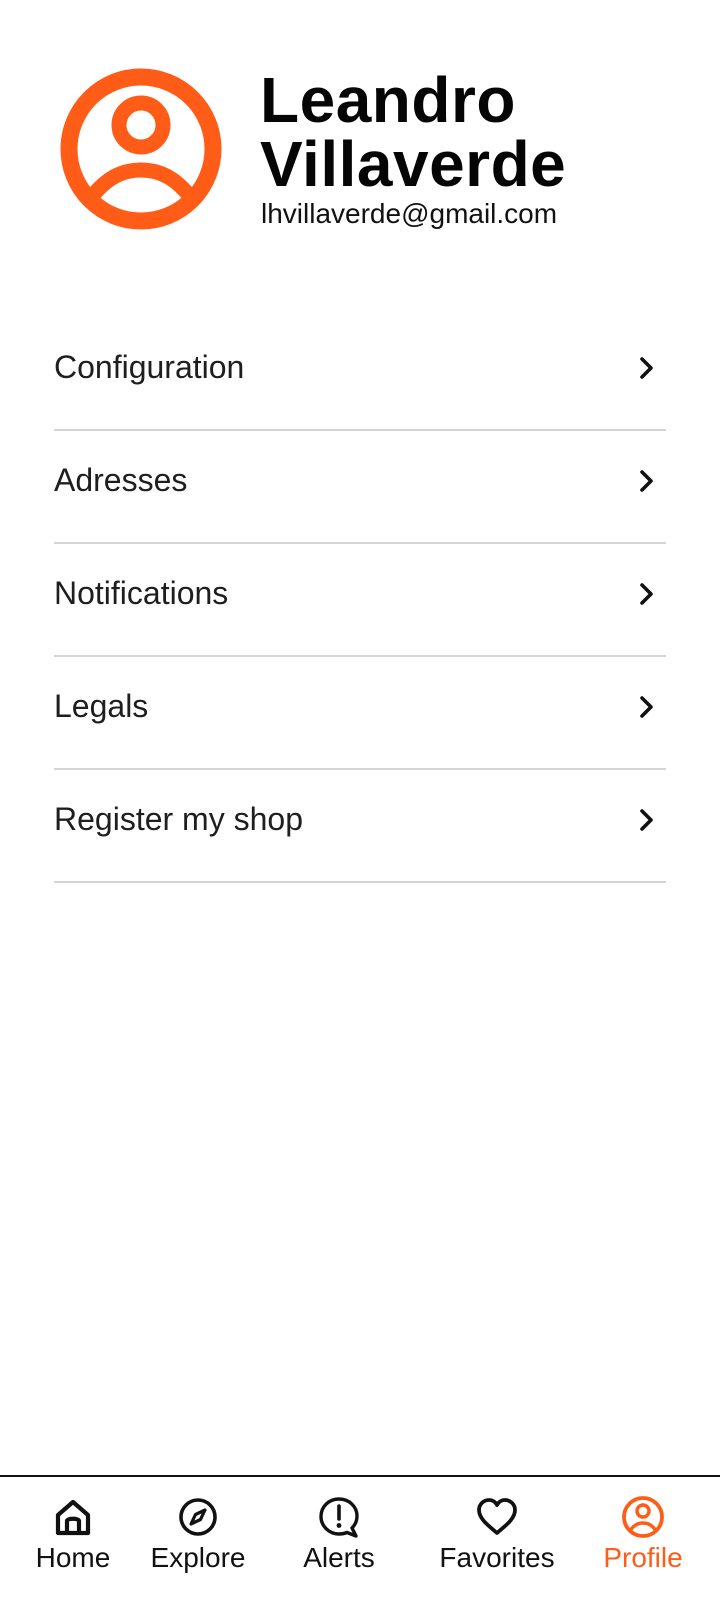  I want to click on menu-item-label: Legals, so click(101, 706).